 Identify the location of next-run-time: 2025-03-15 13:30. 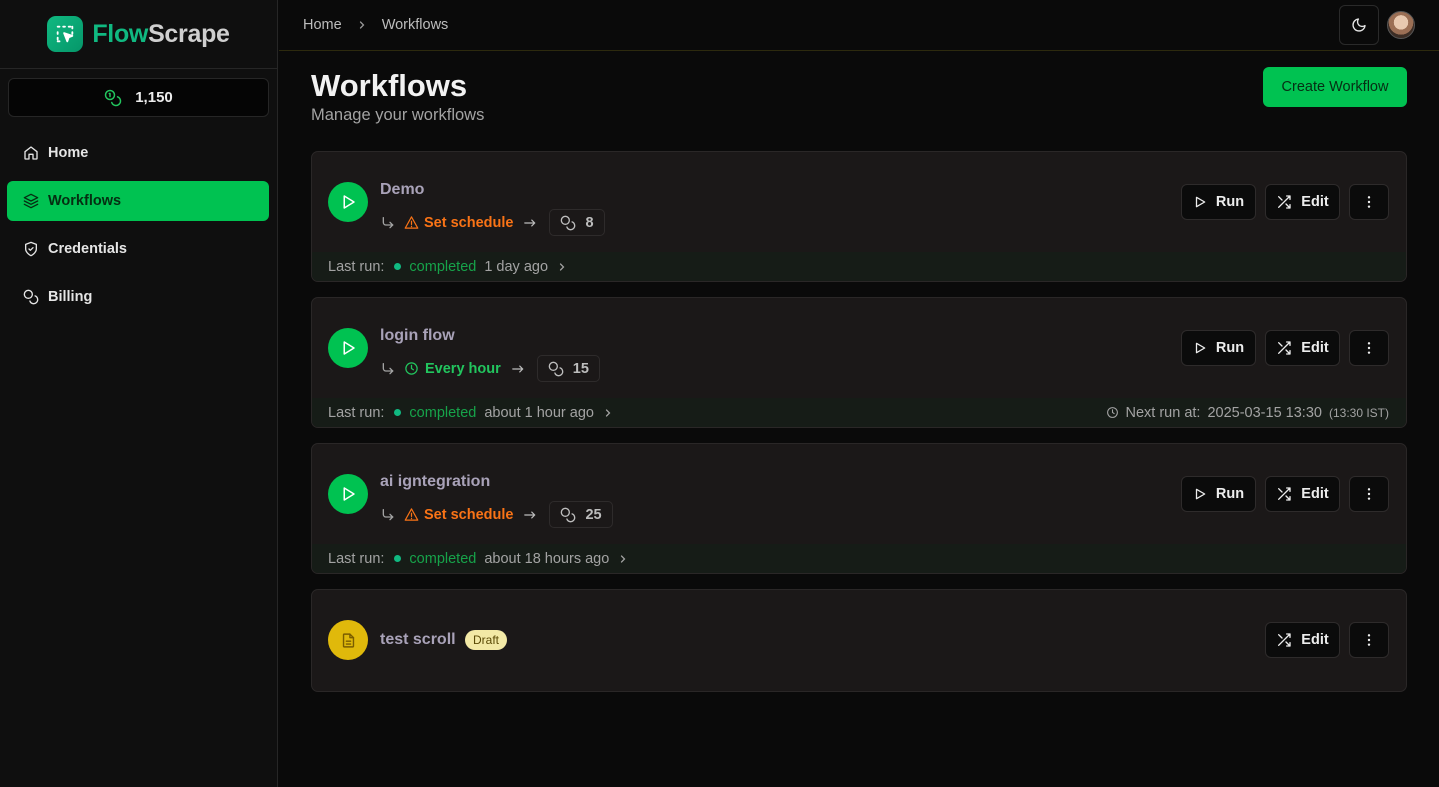
(1264, 412).